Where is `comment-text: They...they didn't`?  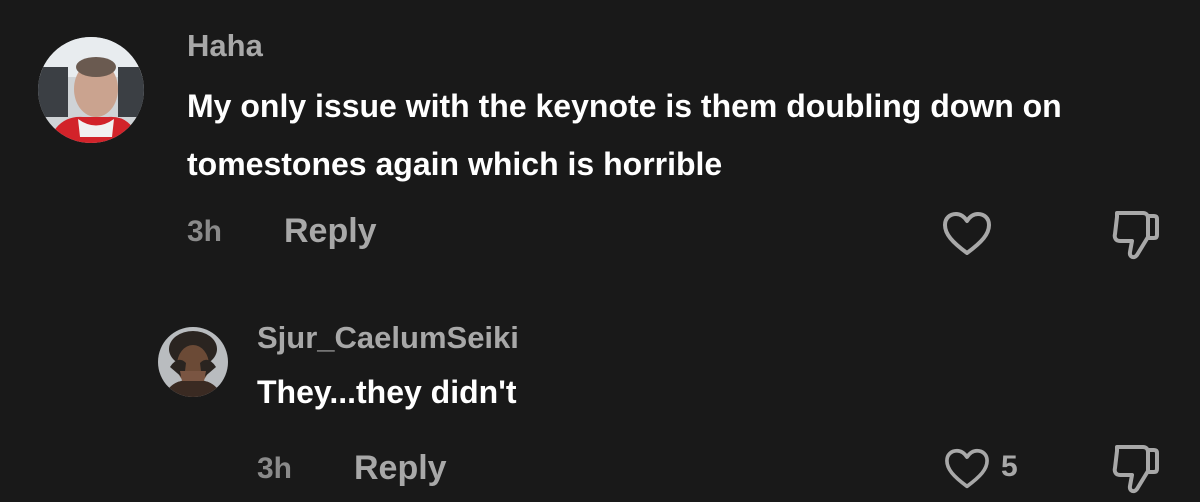 comment-text: They...they didn't is located at coordinates (387, 392).